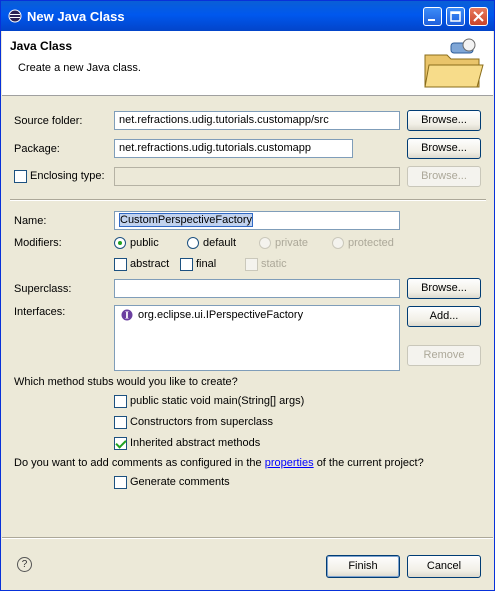  What do you see at coordinates (338, 243) in the screenshot?
I see `protected-radio` at bounding box center [338, 243].